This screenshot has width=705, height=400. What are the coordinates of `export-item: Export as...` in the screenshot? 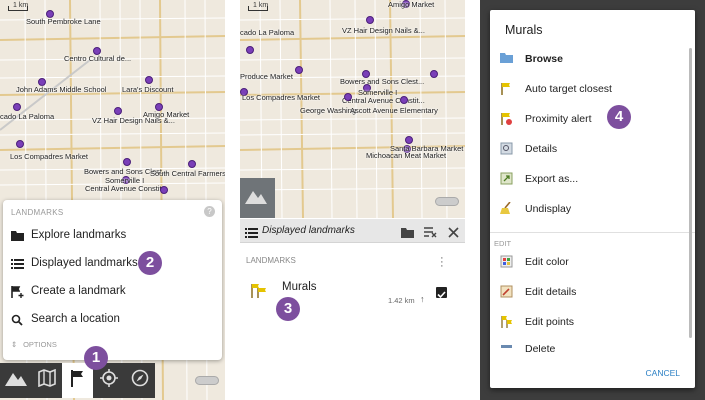 It's located at (539, 178).